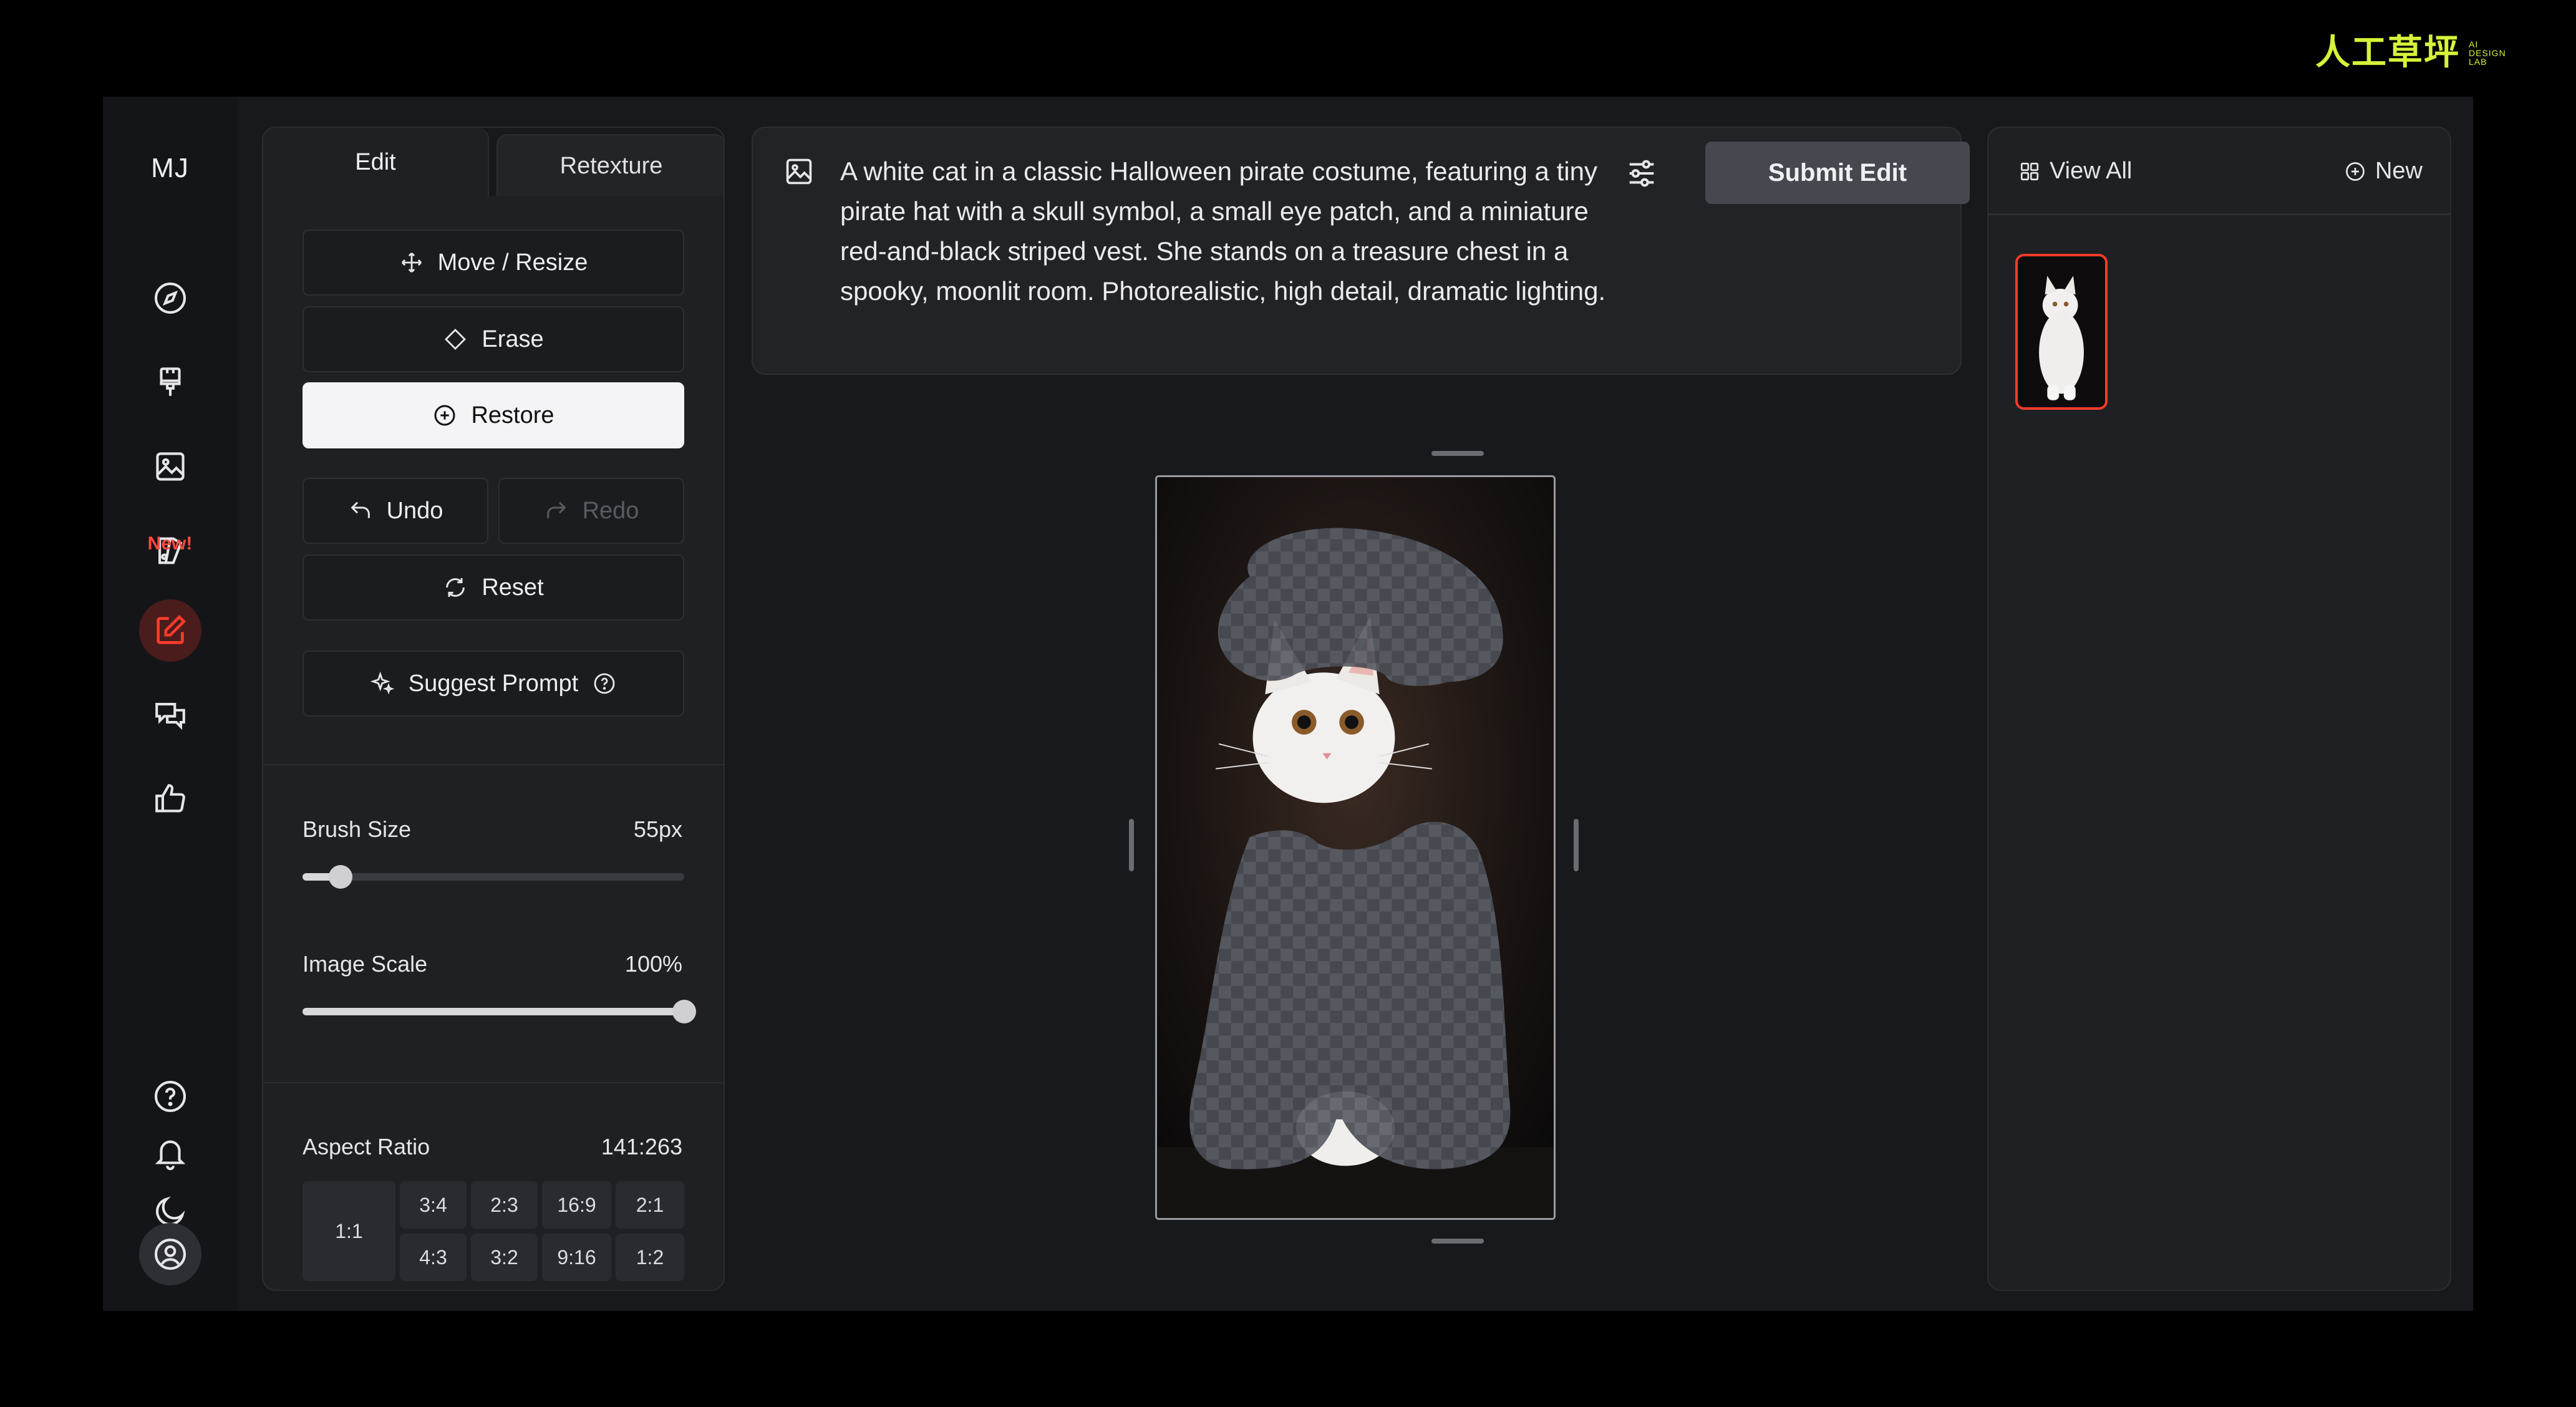  What do you see at coordinates (1457, 1241) in the screenshot?
I see `resize-handle-bottom` at bounding box center [1457, 1241].